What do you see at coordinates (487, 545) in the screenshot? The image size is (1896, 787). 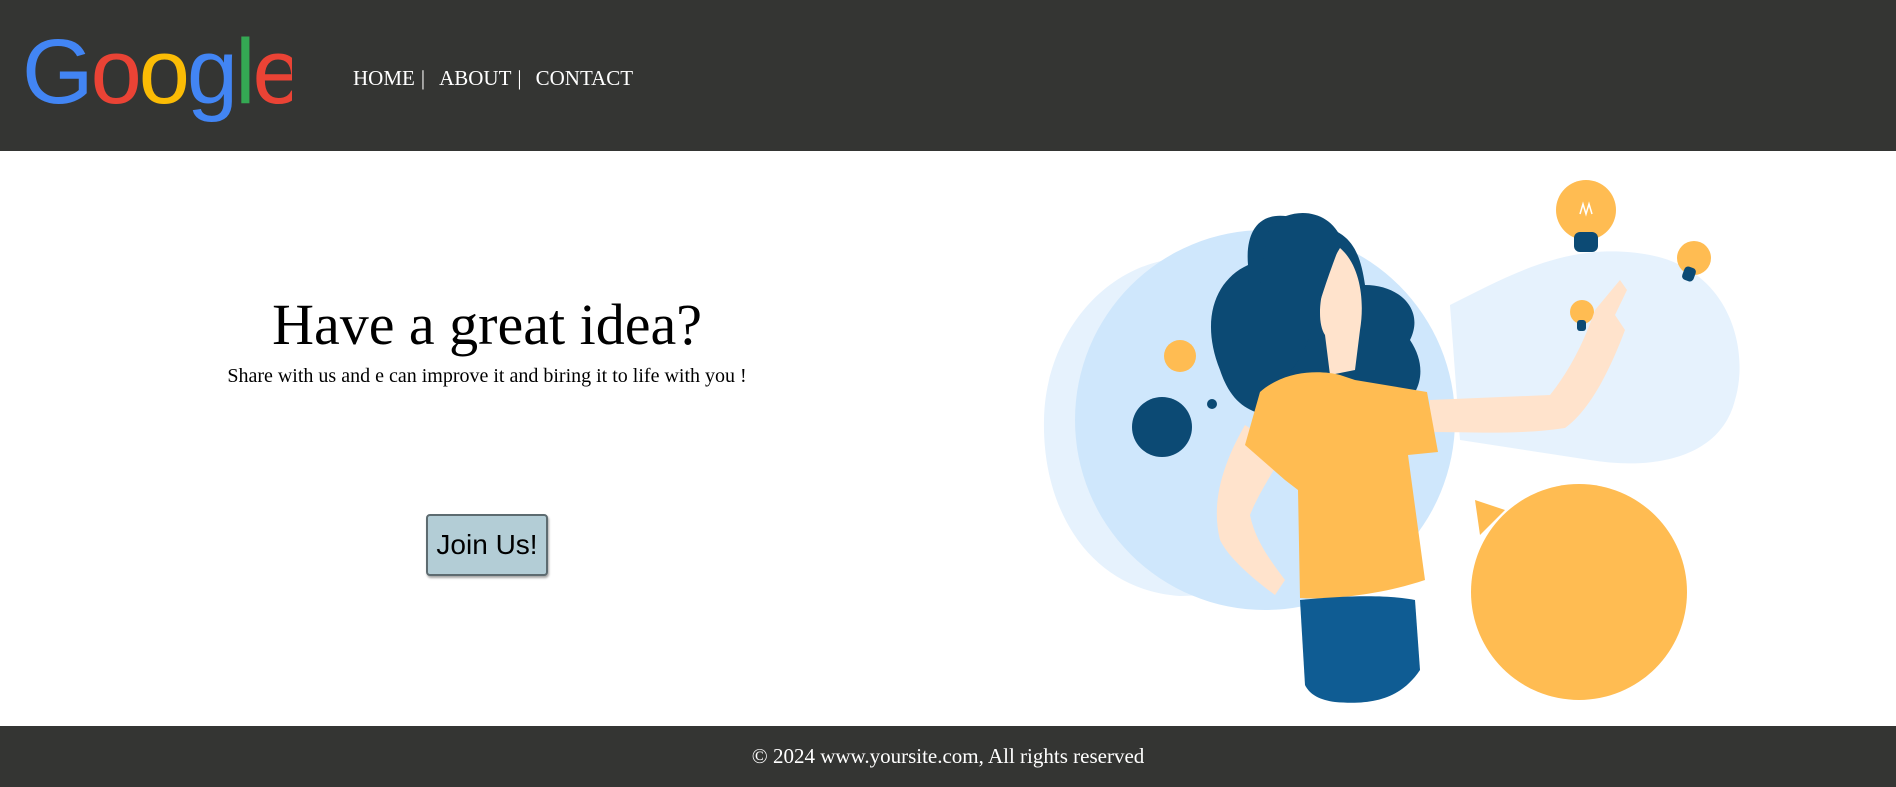 I see `join-us-button: Join Us!` at bounding box center [487, 545].